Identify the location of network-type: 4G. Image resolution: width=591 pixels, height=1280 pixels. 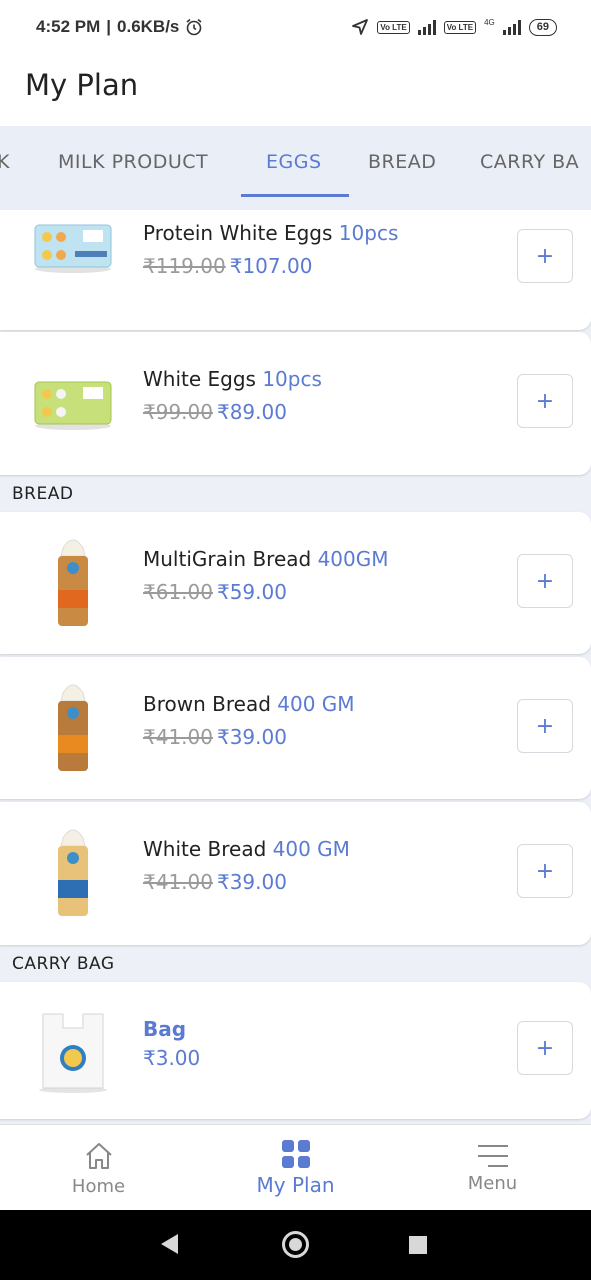
(489, 22).